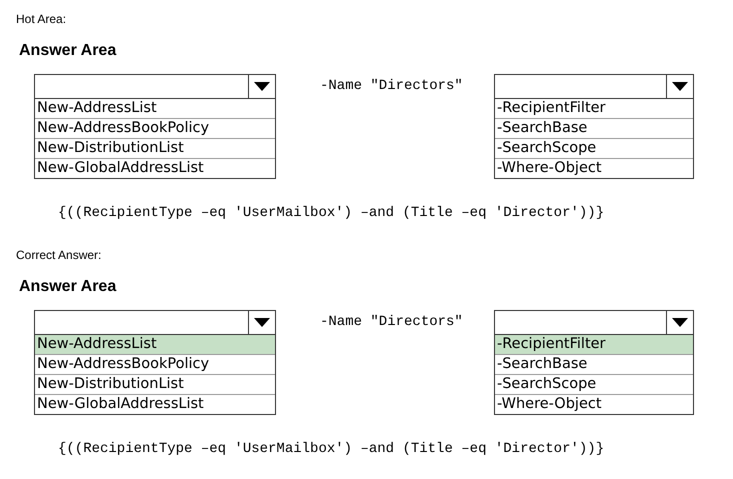 Image resolution: width=733 pixels, height=479 pixels. What do you see at coordinates (59, 255) in the screenshot?
I see `section-label: Correct Answer:` at bounding box center [59, 255].